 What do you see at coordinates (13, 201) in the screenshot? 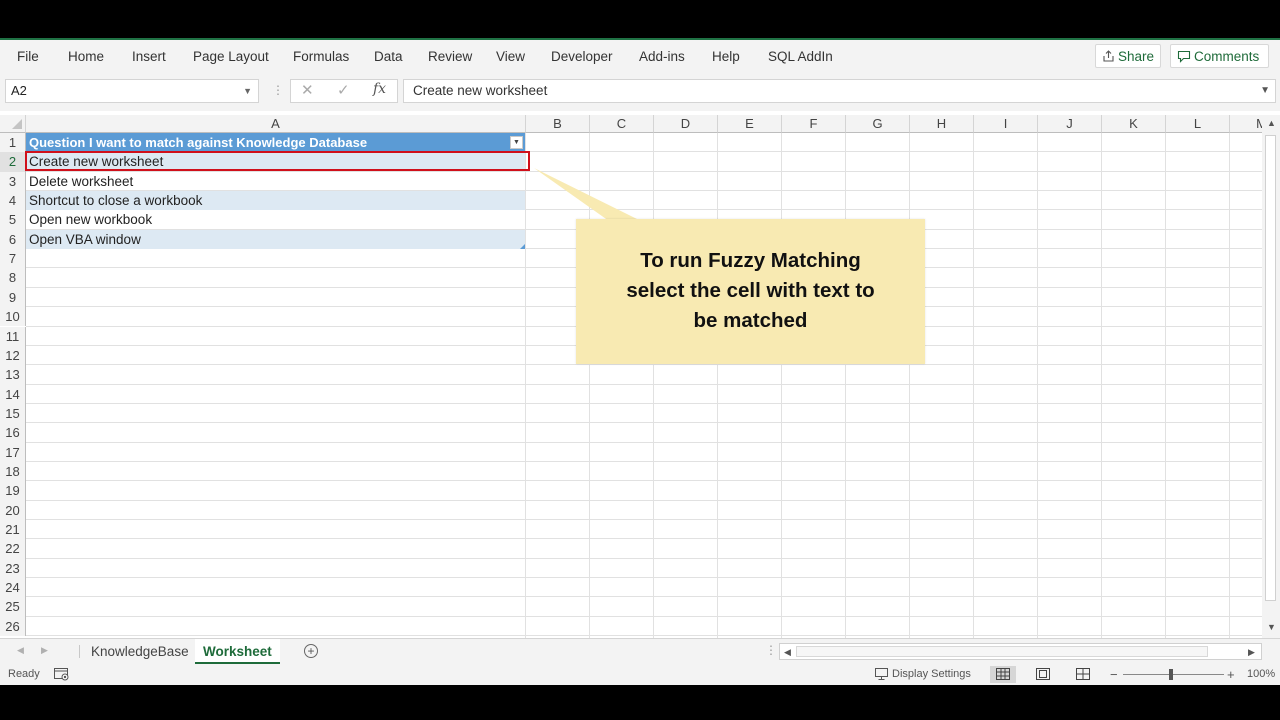
I see `row-header: 4` at bounding box center [13, 201].